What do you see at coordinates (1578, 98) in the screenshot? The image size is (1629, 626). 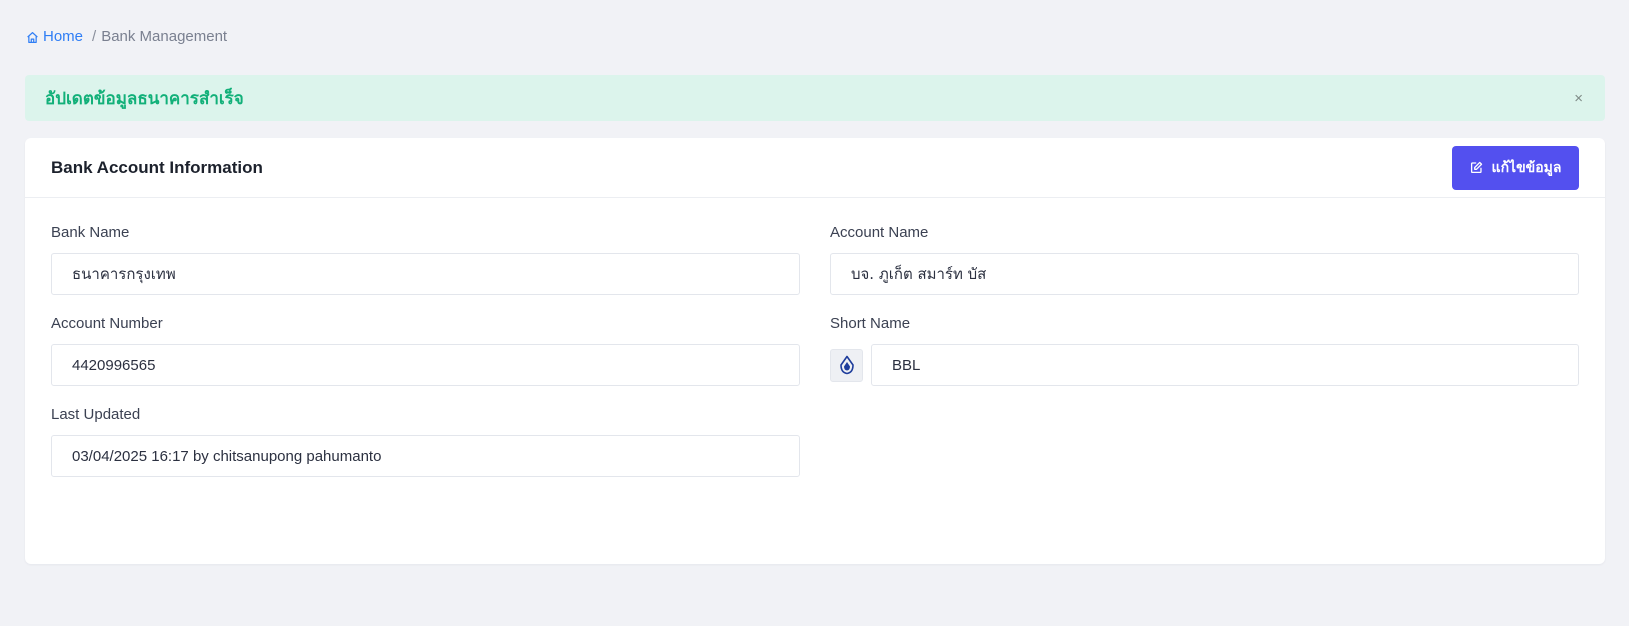 I see `close-icon: ×` at bounding box center [1578, 98].